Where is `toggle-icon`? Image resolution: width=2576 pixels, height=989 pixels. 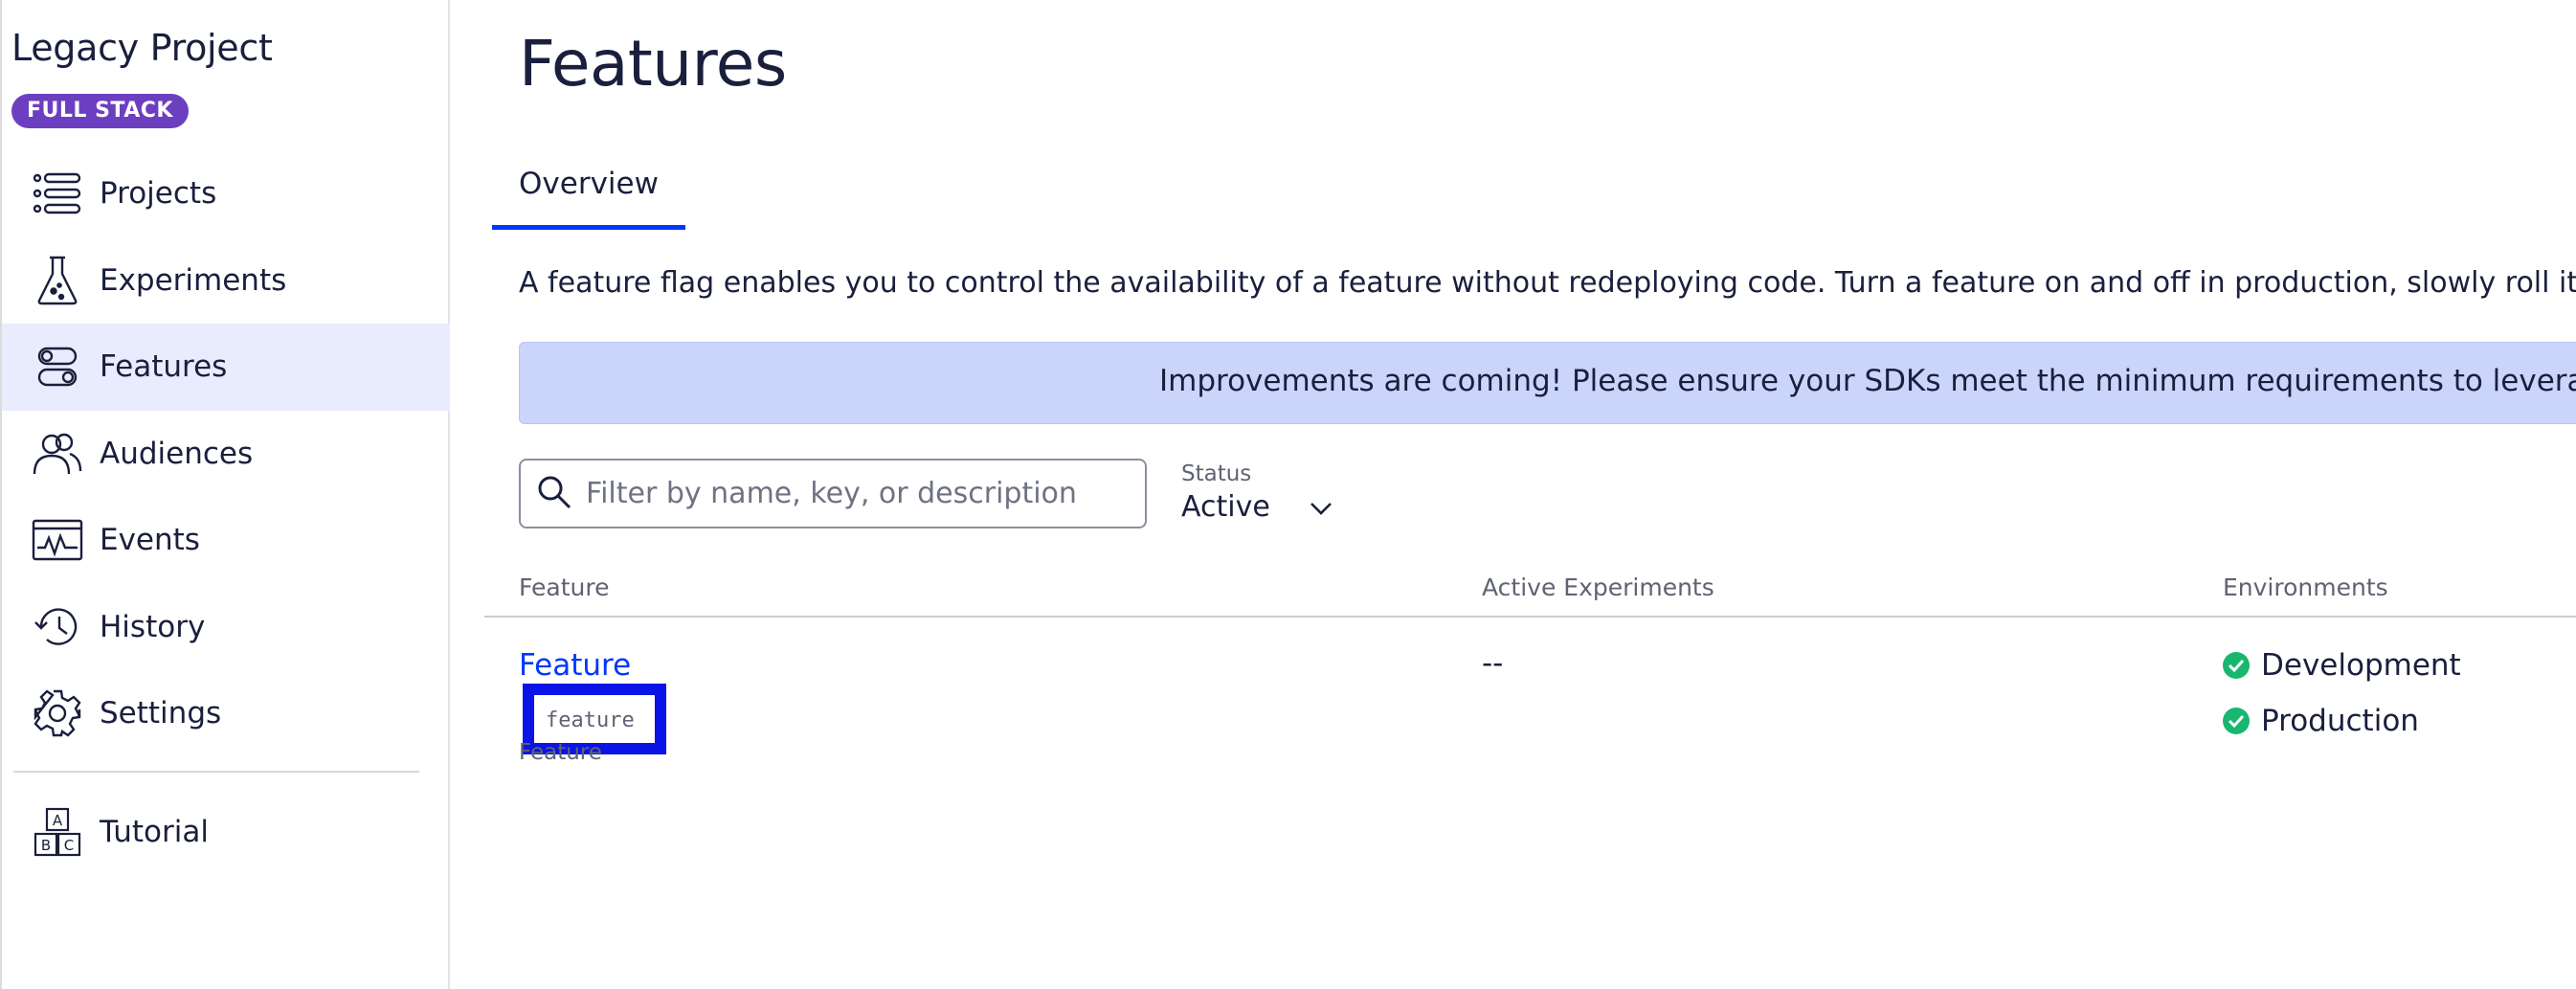
toggle-icon is located at coordinates (58, 366).